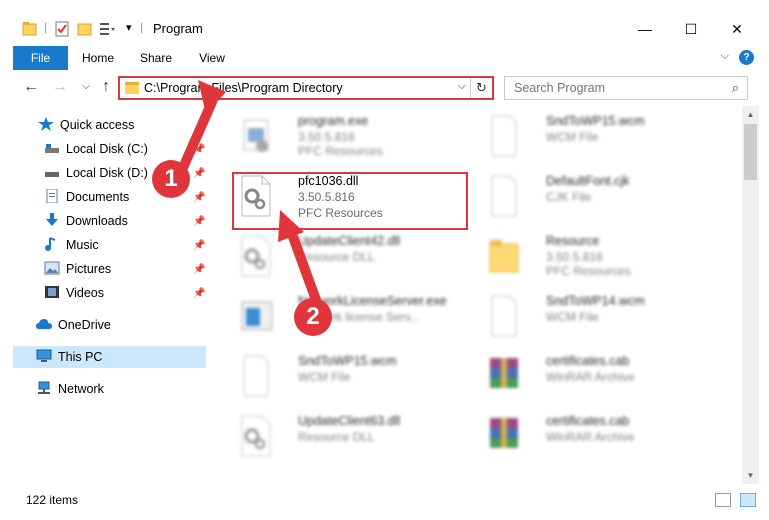 This screenshot has height=520, width=769. Describe the element at coordinates (109, 357) in the screenshot. I see `nav-item-this-pc: This PC` at that location.